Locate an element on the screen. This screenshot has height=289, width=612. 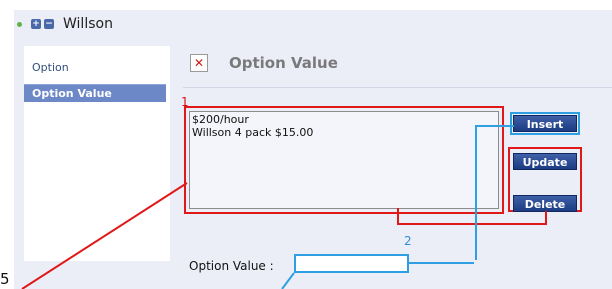
delete-button: Delete is located at coordinates (545, 203).